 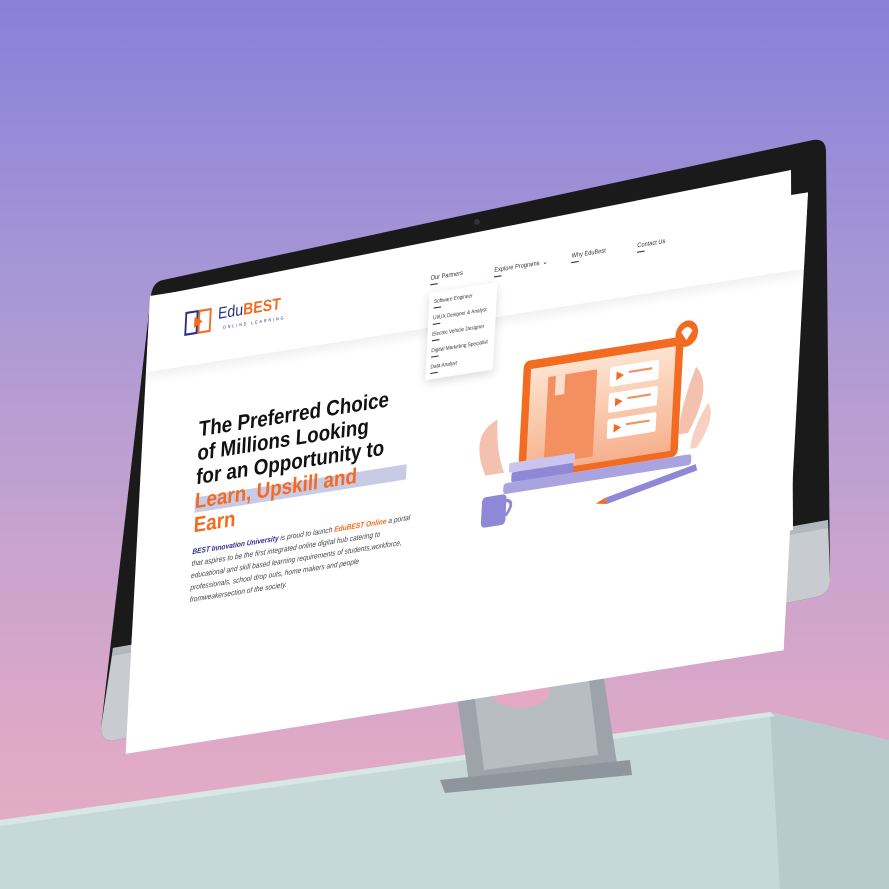 I want to click on book-play-logo-icon, so click(x=198, y=322).